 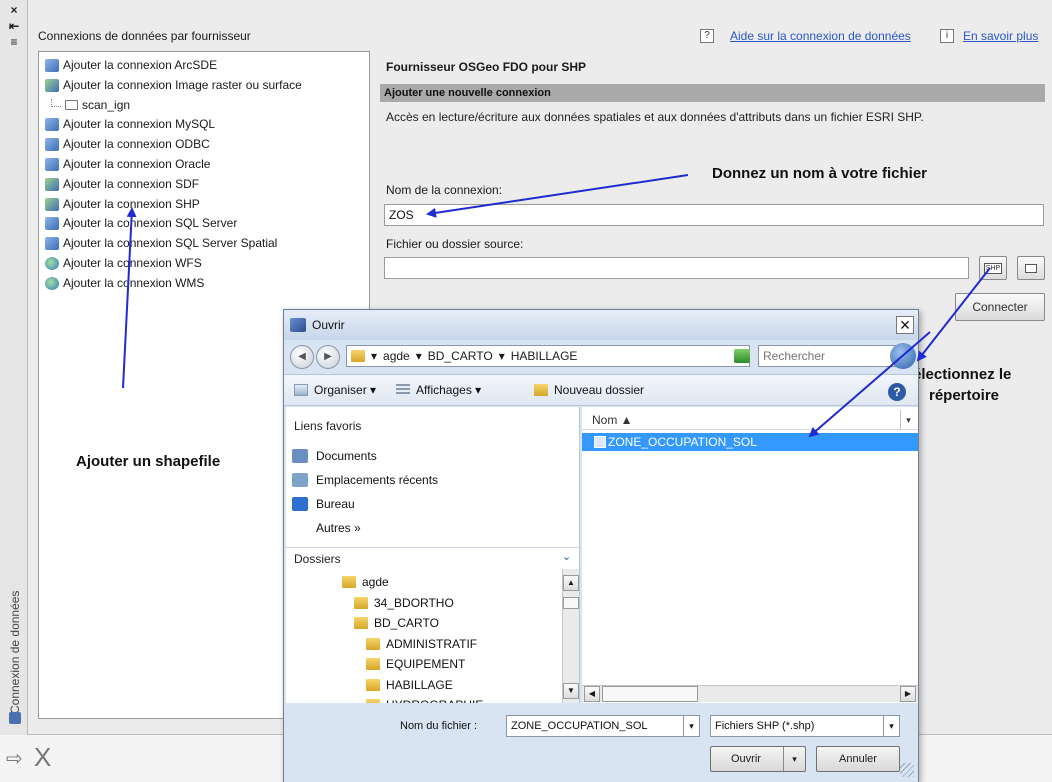 What do you see at coordinates (130, 124) in the screenshot?
I see `tree-item-connection: Ajouter la connexion MySQL` at bounding box center [130, 124].